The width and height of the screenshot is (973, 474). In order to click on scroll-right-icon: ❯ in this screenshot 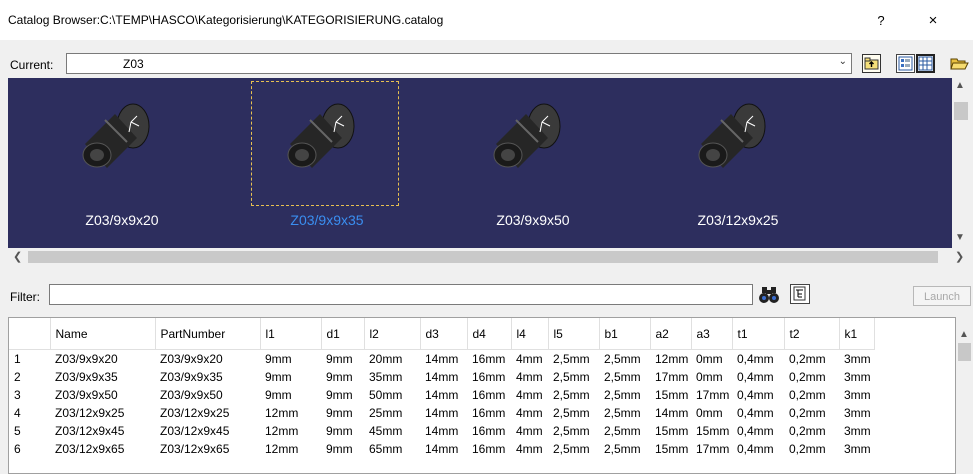, I will do `click(959, 256)`.